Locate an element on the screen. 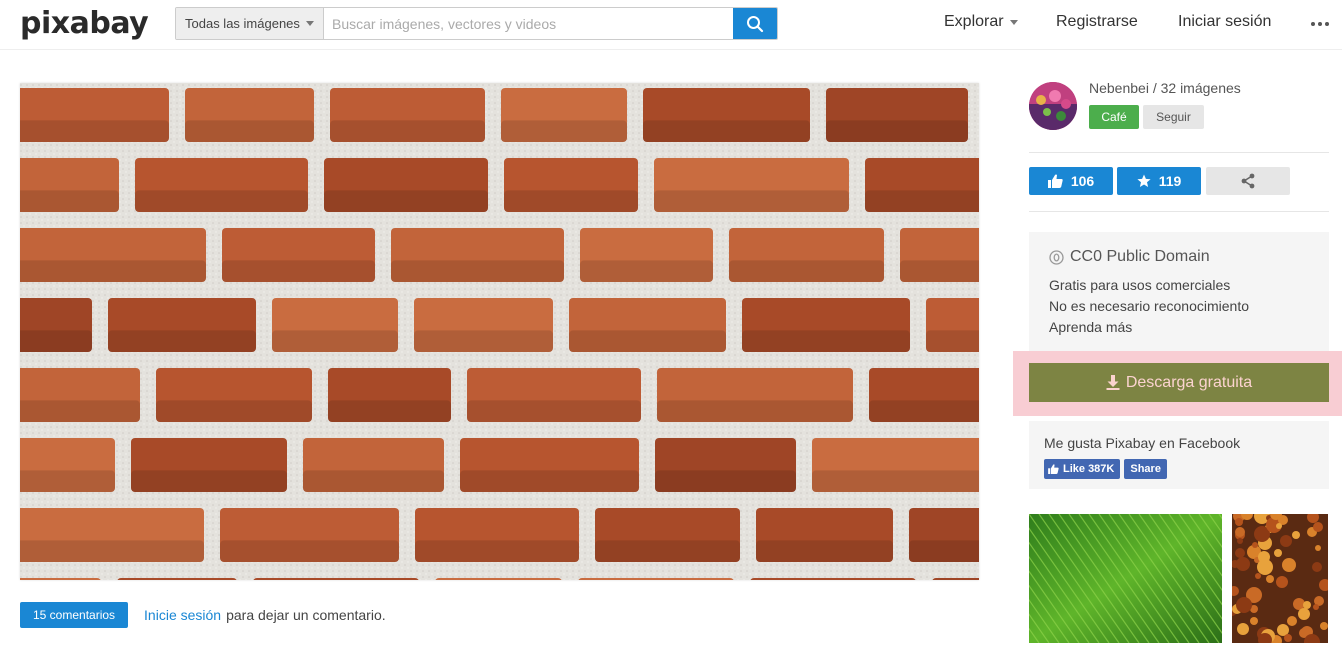  palm-leaf-image is located at coordinates (1125, 578).